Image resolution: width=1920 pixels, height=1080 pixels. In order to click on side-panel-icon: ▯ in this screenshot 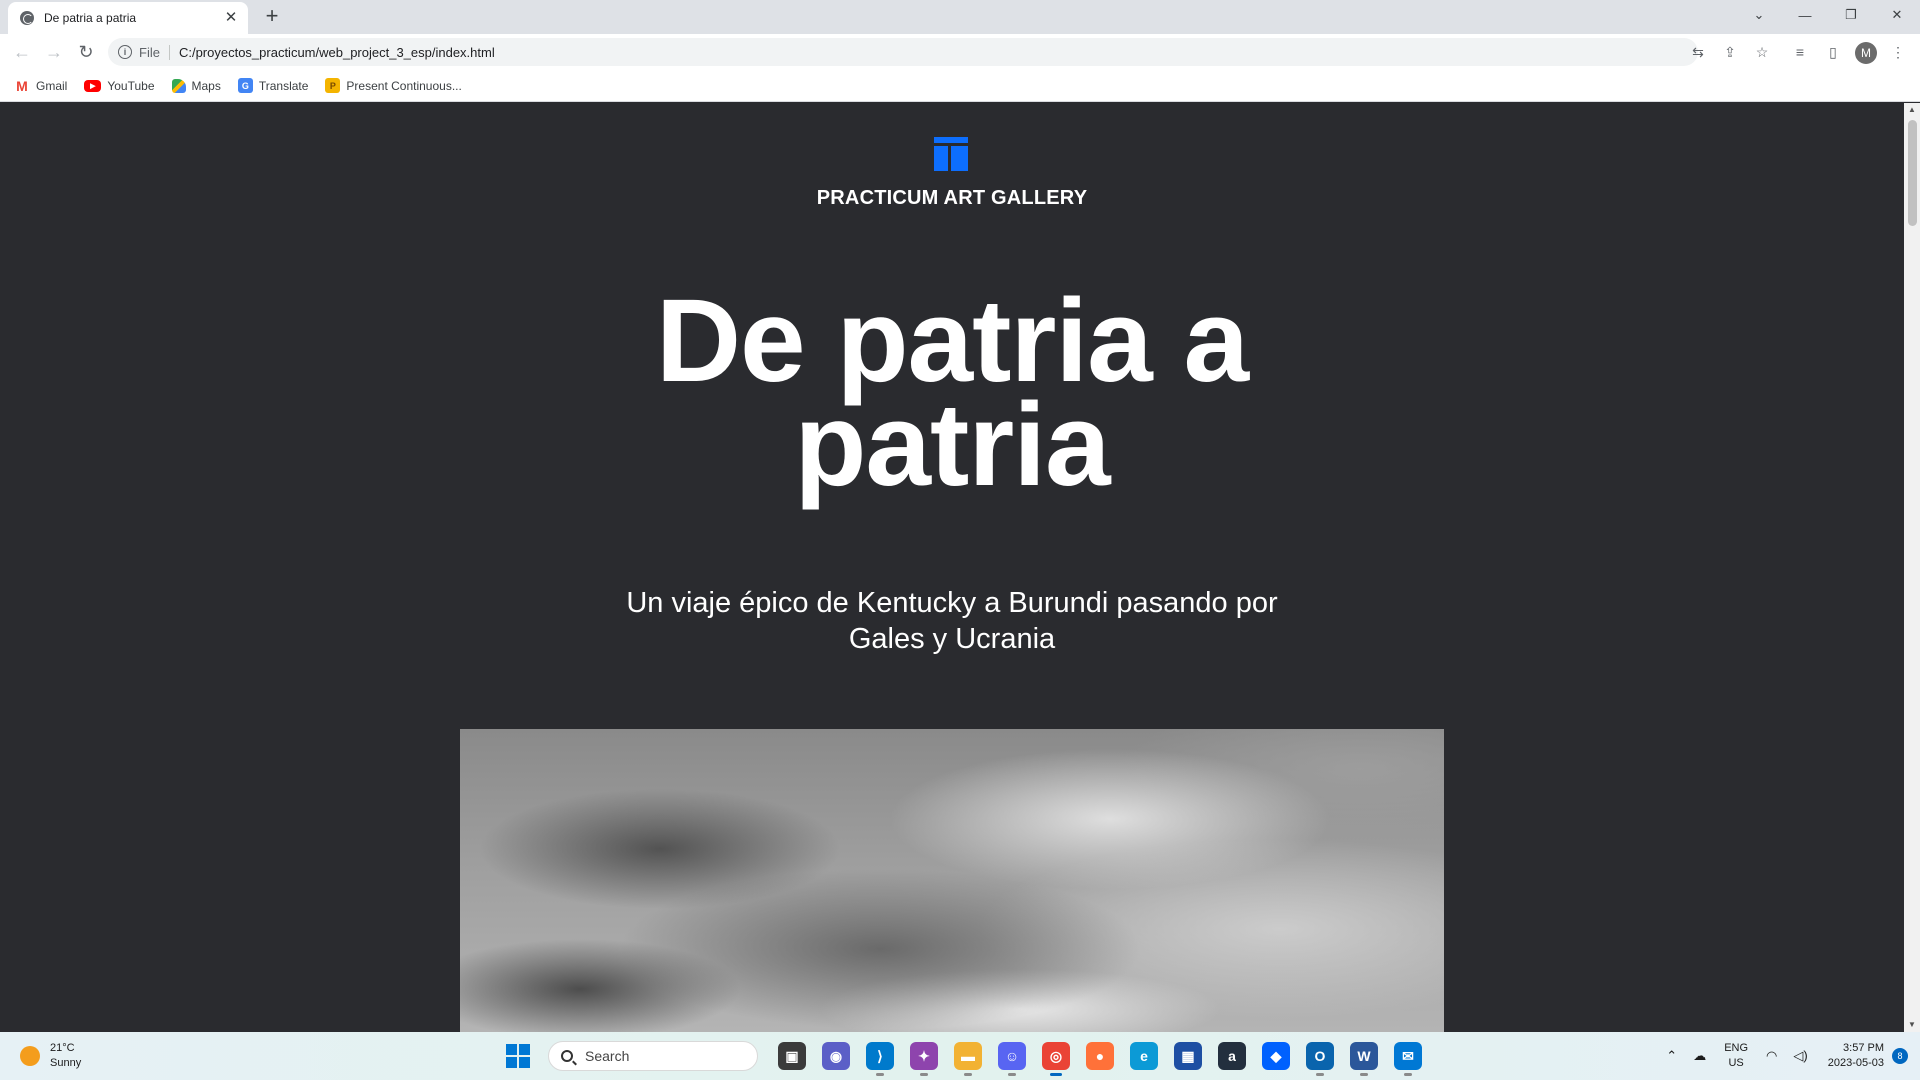, I will do `click(1833, 52)`.